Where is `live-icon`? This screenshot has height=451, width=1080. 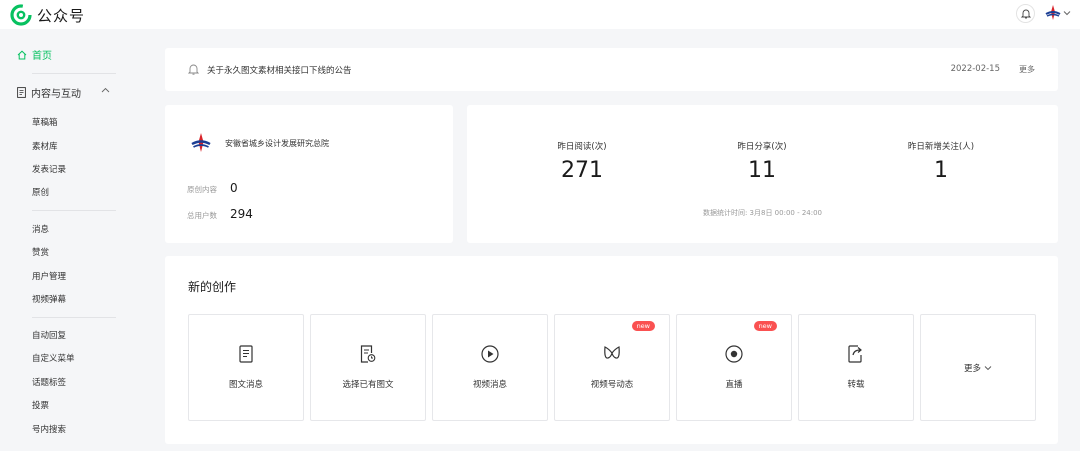
live-icon is located at coordinates (734, 354).